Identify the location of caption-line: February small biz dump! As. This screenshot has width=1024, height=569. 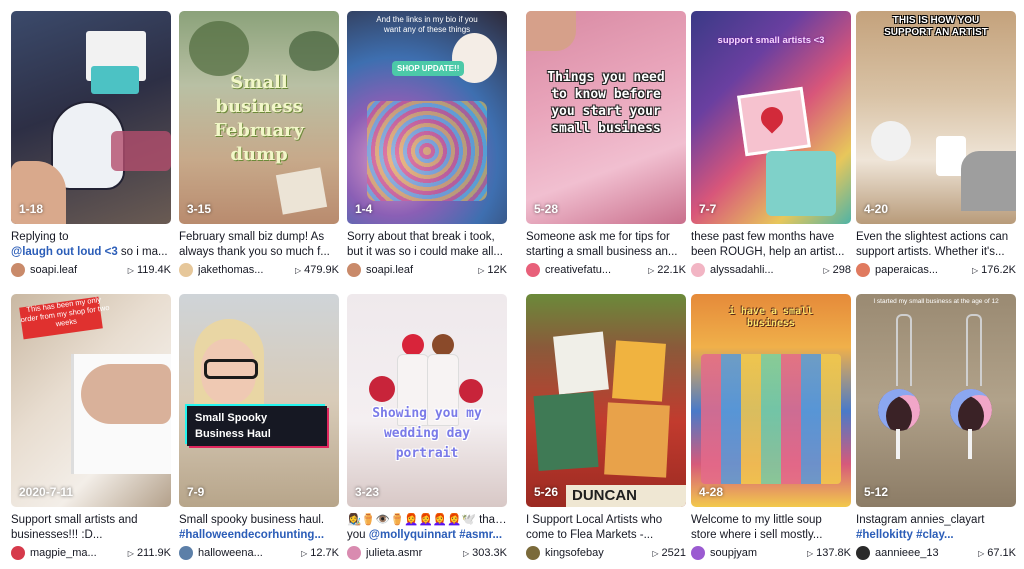
(252, 237).